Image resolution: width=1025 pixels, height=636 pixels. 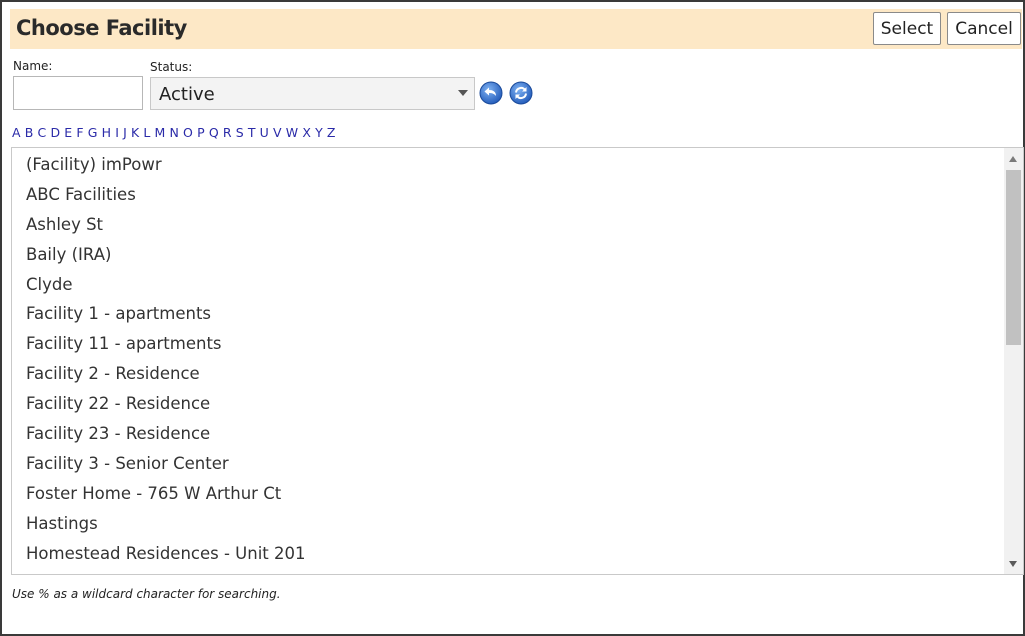 What do you see at coordinates (78, 93) in the screenshot?
I see `name-input` at bounding box center [78, 93].